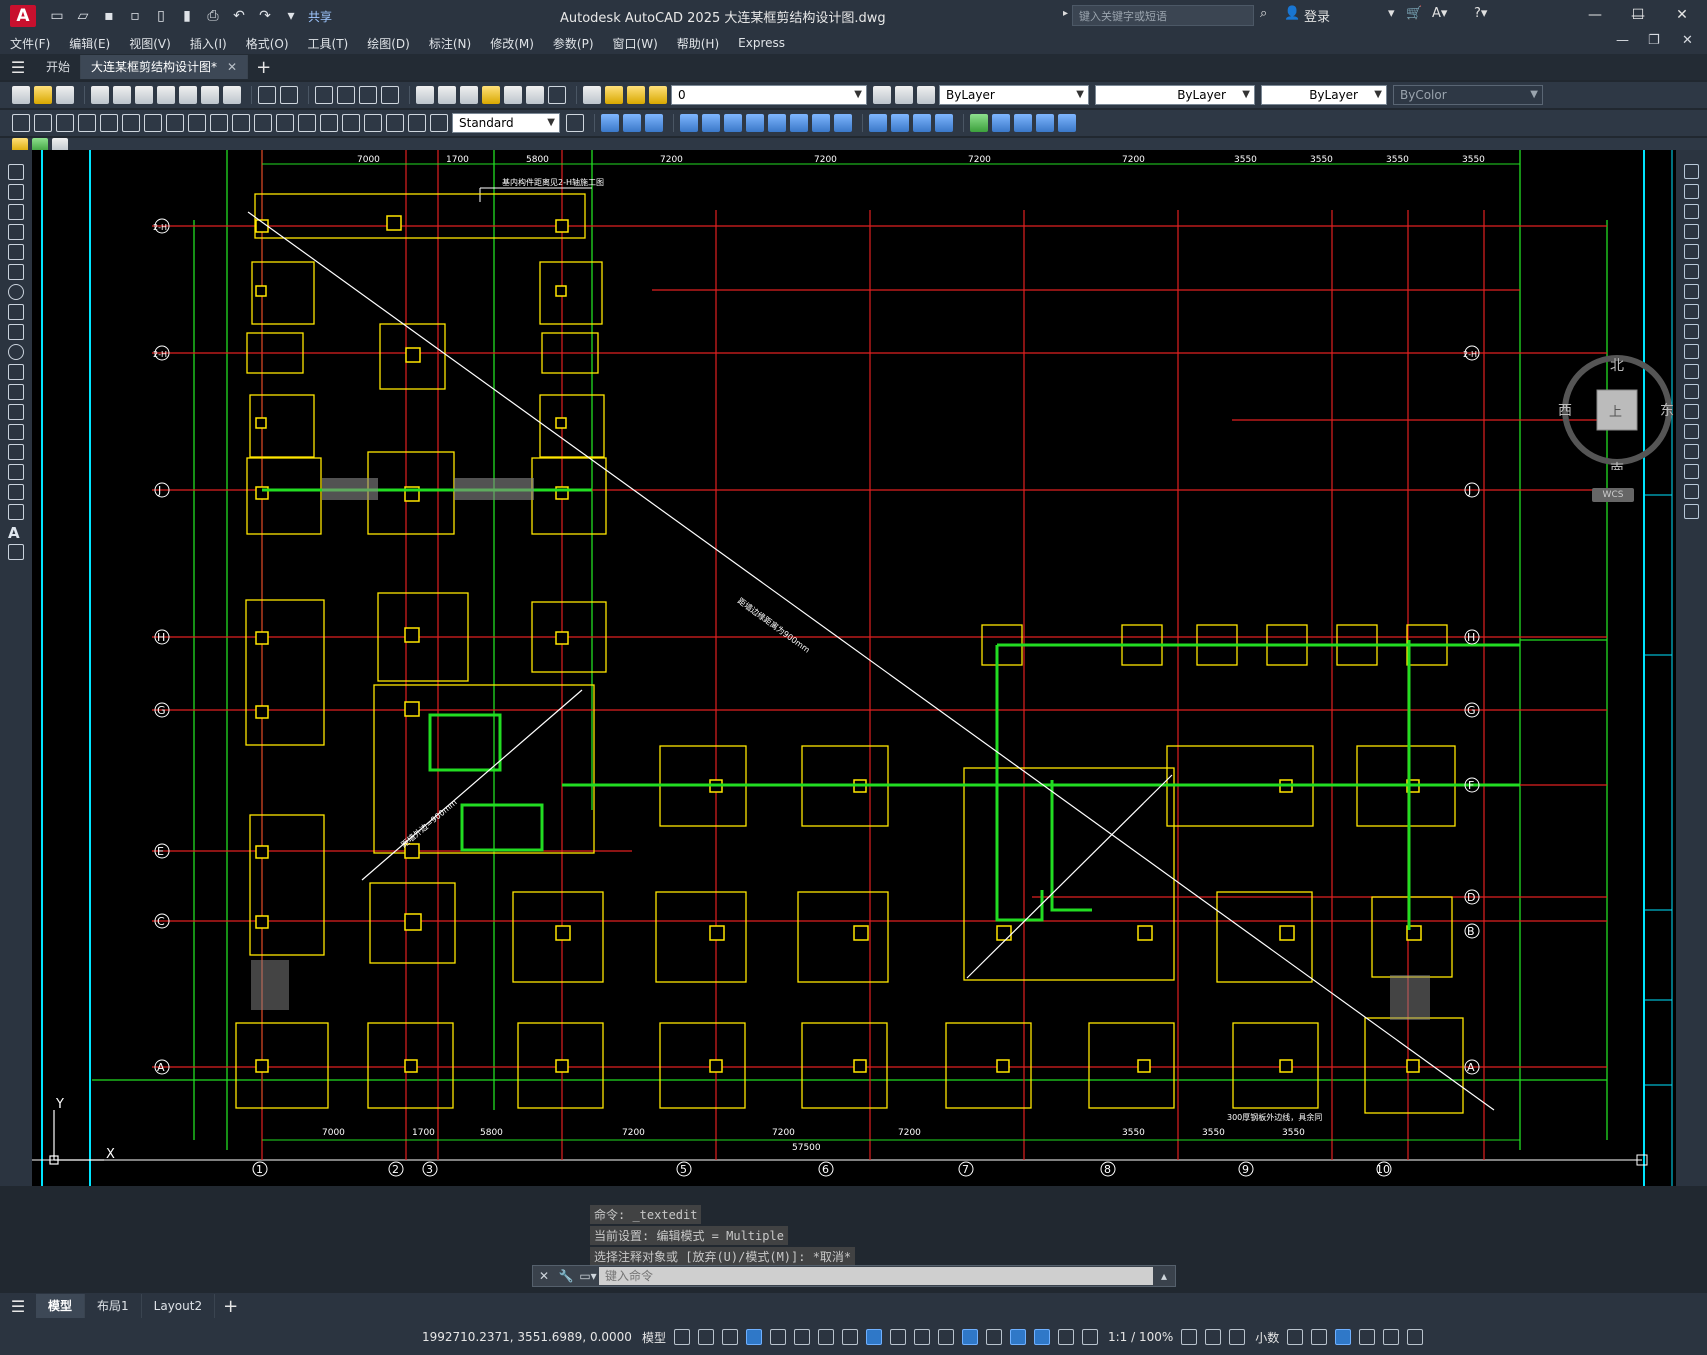  I want to click on tab-drawing: 大连某框剪结构设计图* ✕, so click(165, 67).